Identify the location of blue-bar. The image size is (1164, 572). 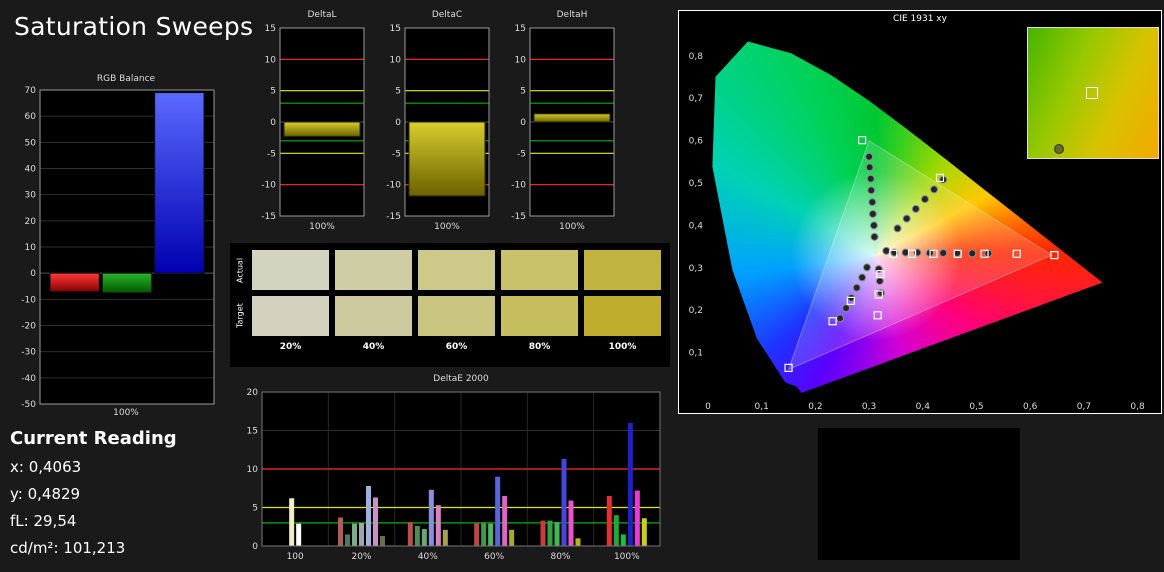
(179, 183).